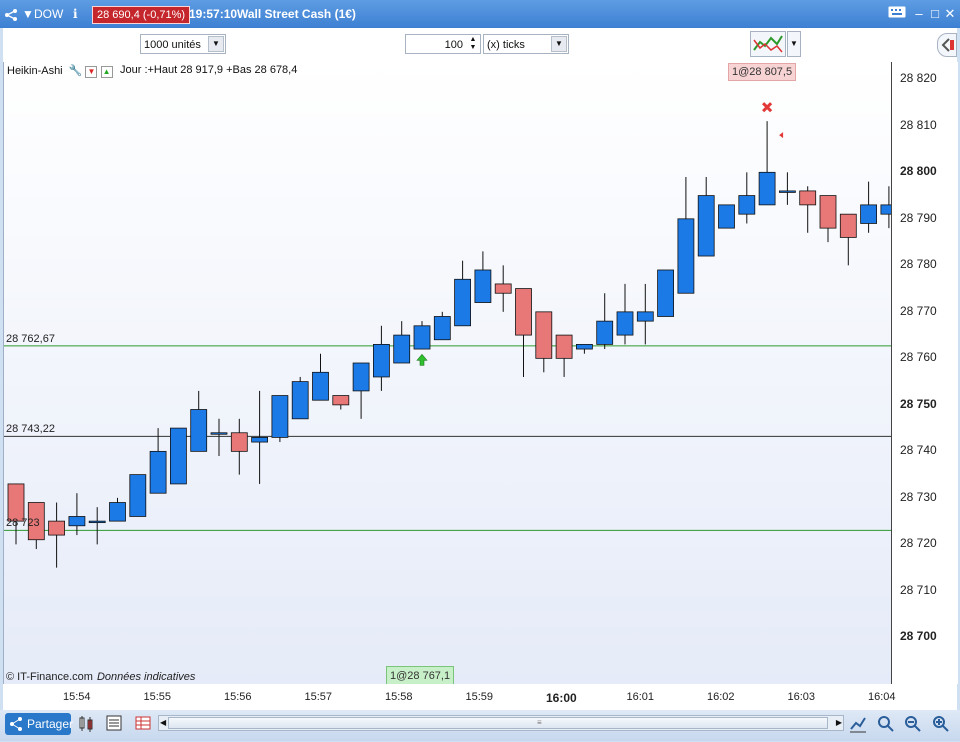  I want to click on x-tick-label: 15:55, so click(157, 697).